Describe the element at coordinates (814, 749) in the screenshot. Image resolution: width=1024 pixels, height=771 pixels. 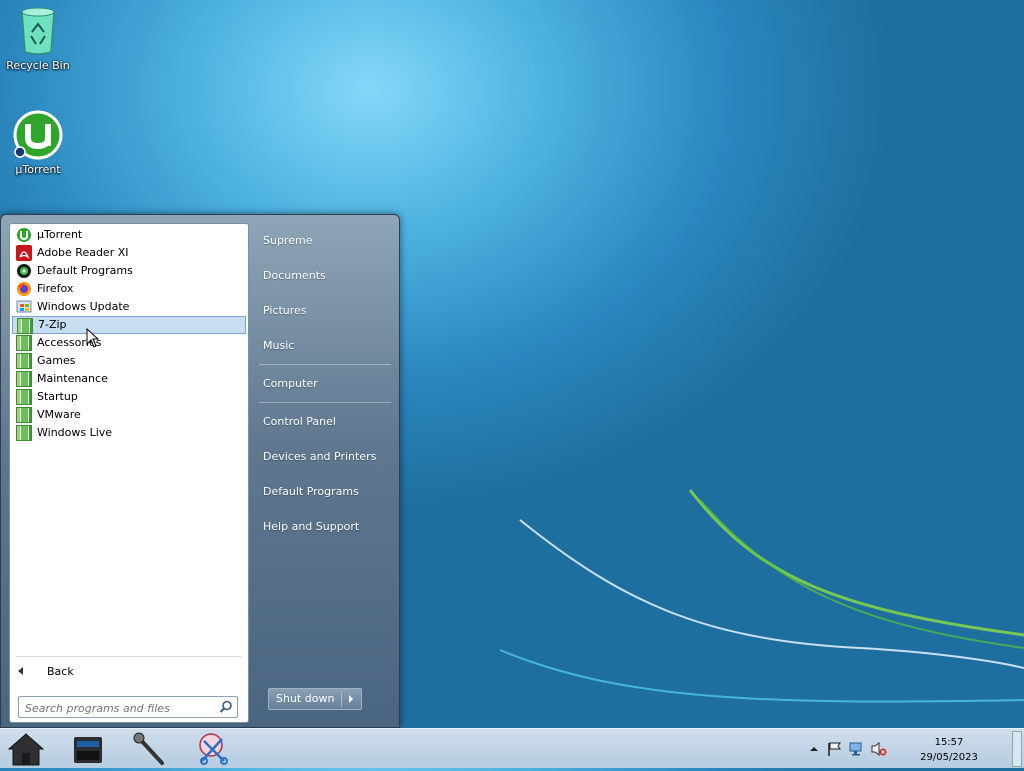
I see `show-hidden-icons-icon` at that location.